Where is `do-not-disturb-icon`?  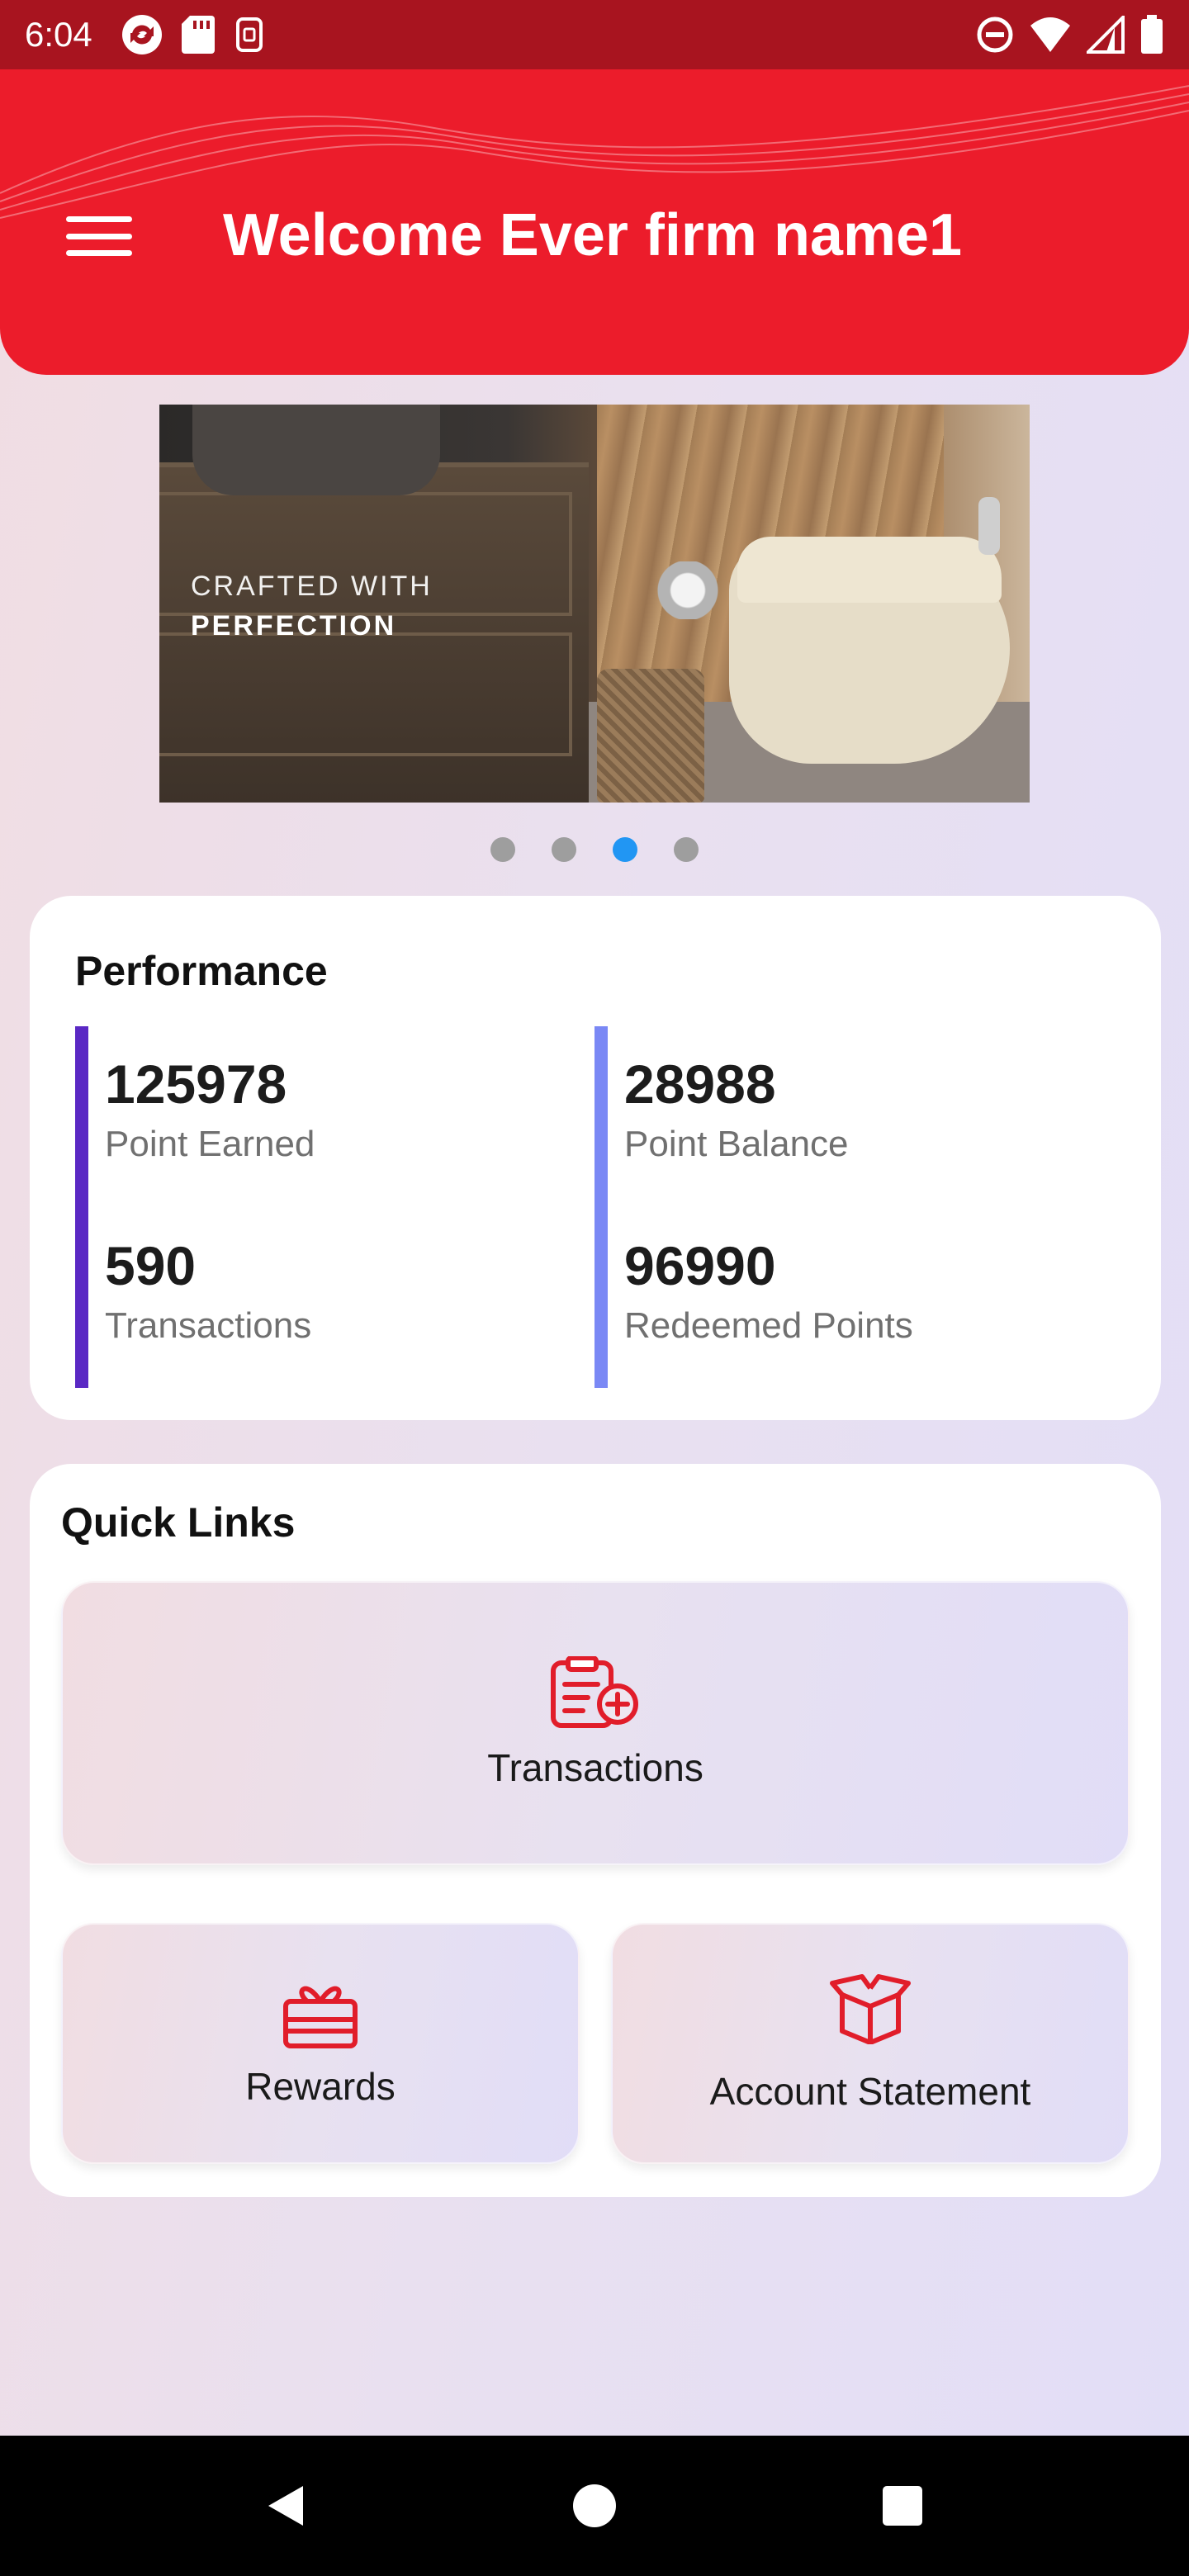 do-not-disturb-icon is located at coordinates (995, 35).